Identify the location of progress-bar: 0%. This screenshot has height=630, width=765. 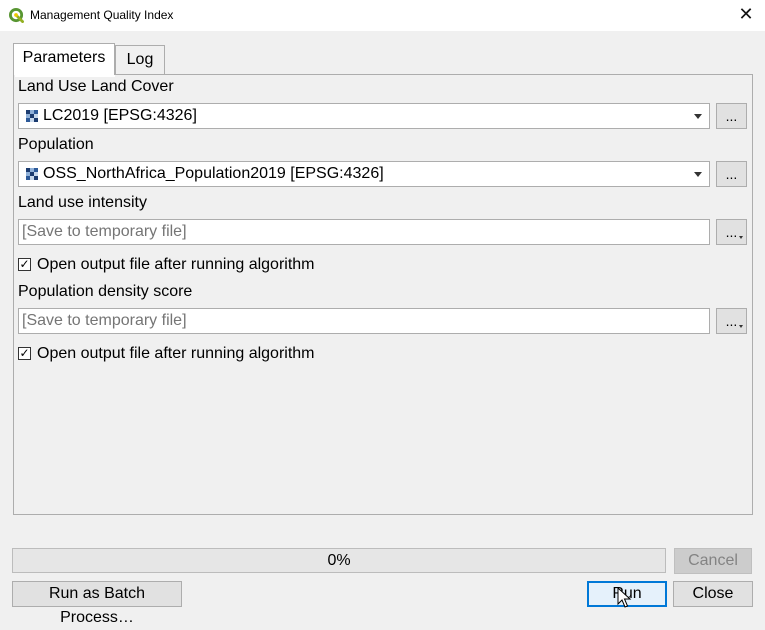
(339, 560).